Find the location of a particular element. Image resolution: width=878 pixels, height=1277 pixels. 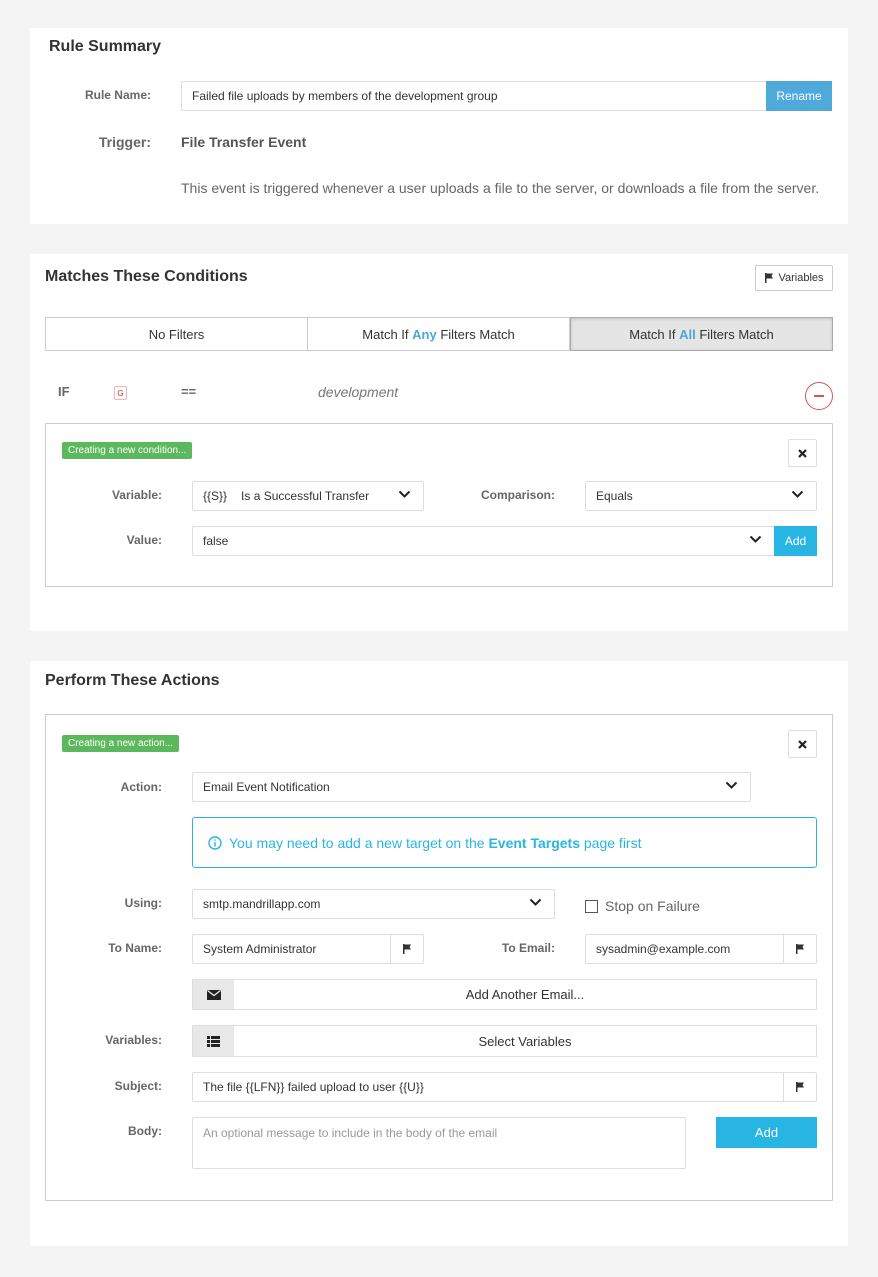

comparison-value: Equals is located at coordinates (614, 496).